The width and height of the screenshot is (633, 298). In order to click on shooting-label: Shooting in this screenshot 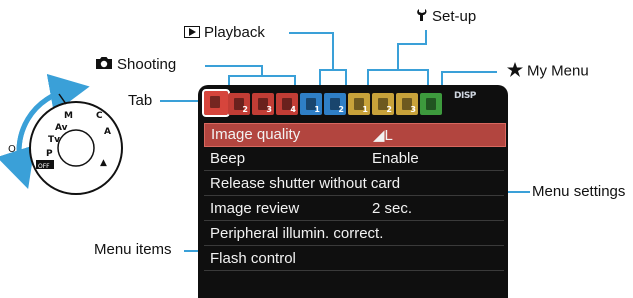, I will do `click(135, 65)`.